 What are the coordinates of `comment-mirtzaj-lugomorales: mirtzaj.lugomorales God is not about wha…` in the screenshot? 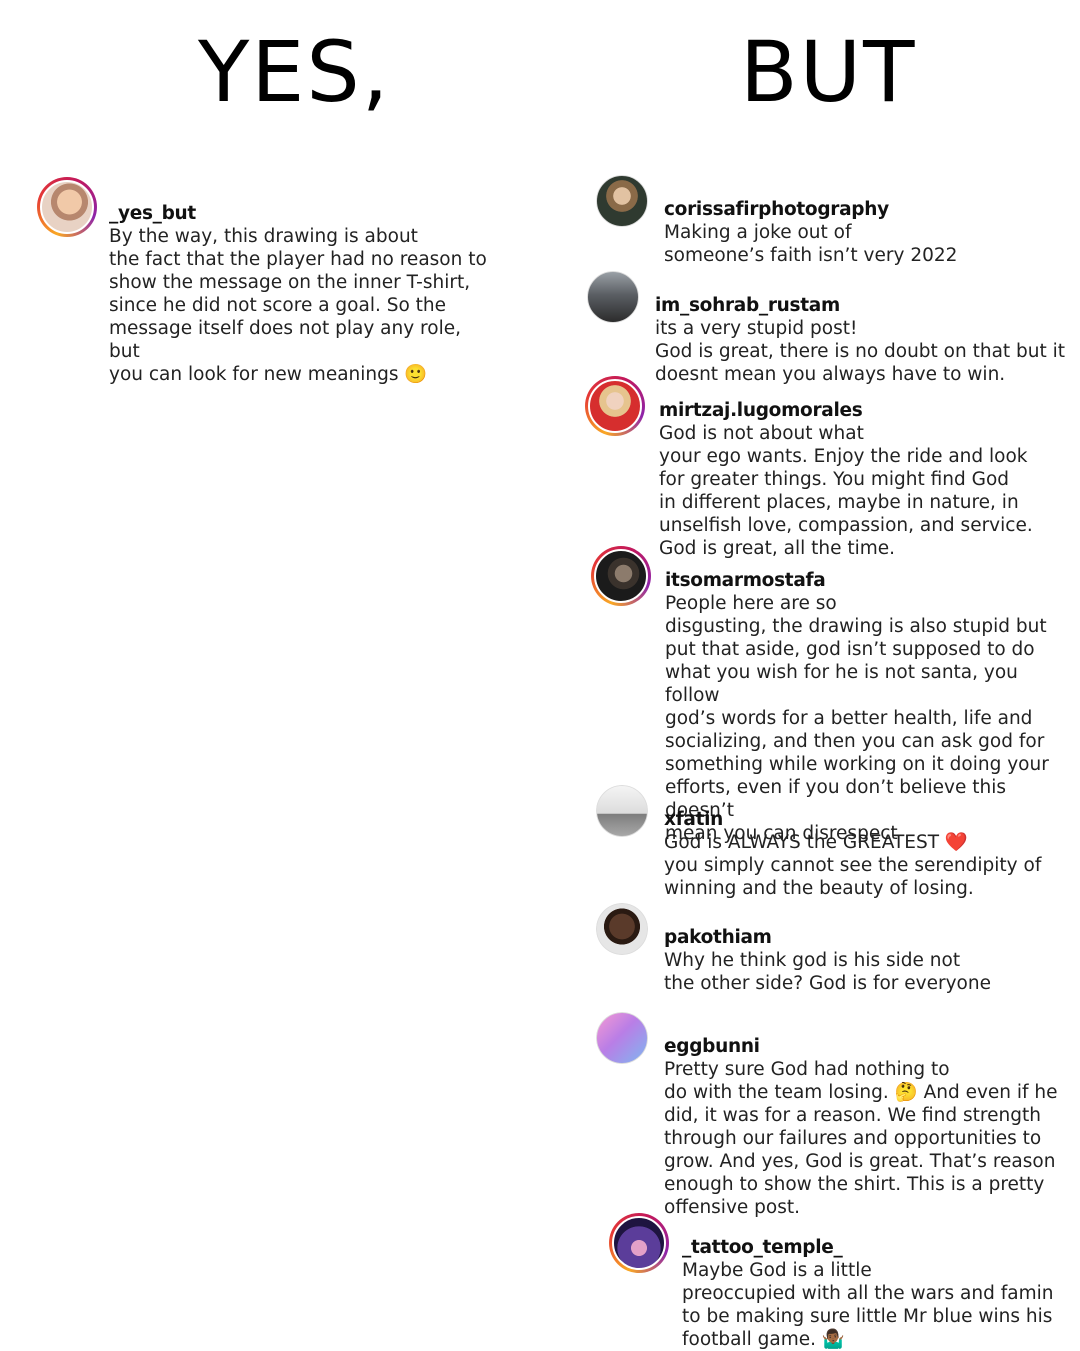 It's located at (822, 468).